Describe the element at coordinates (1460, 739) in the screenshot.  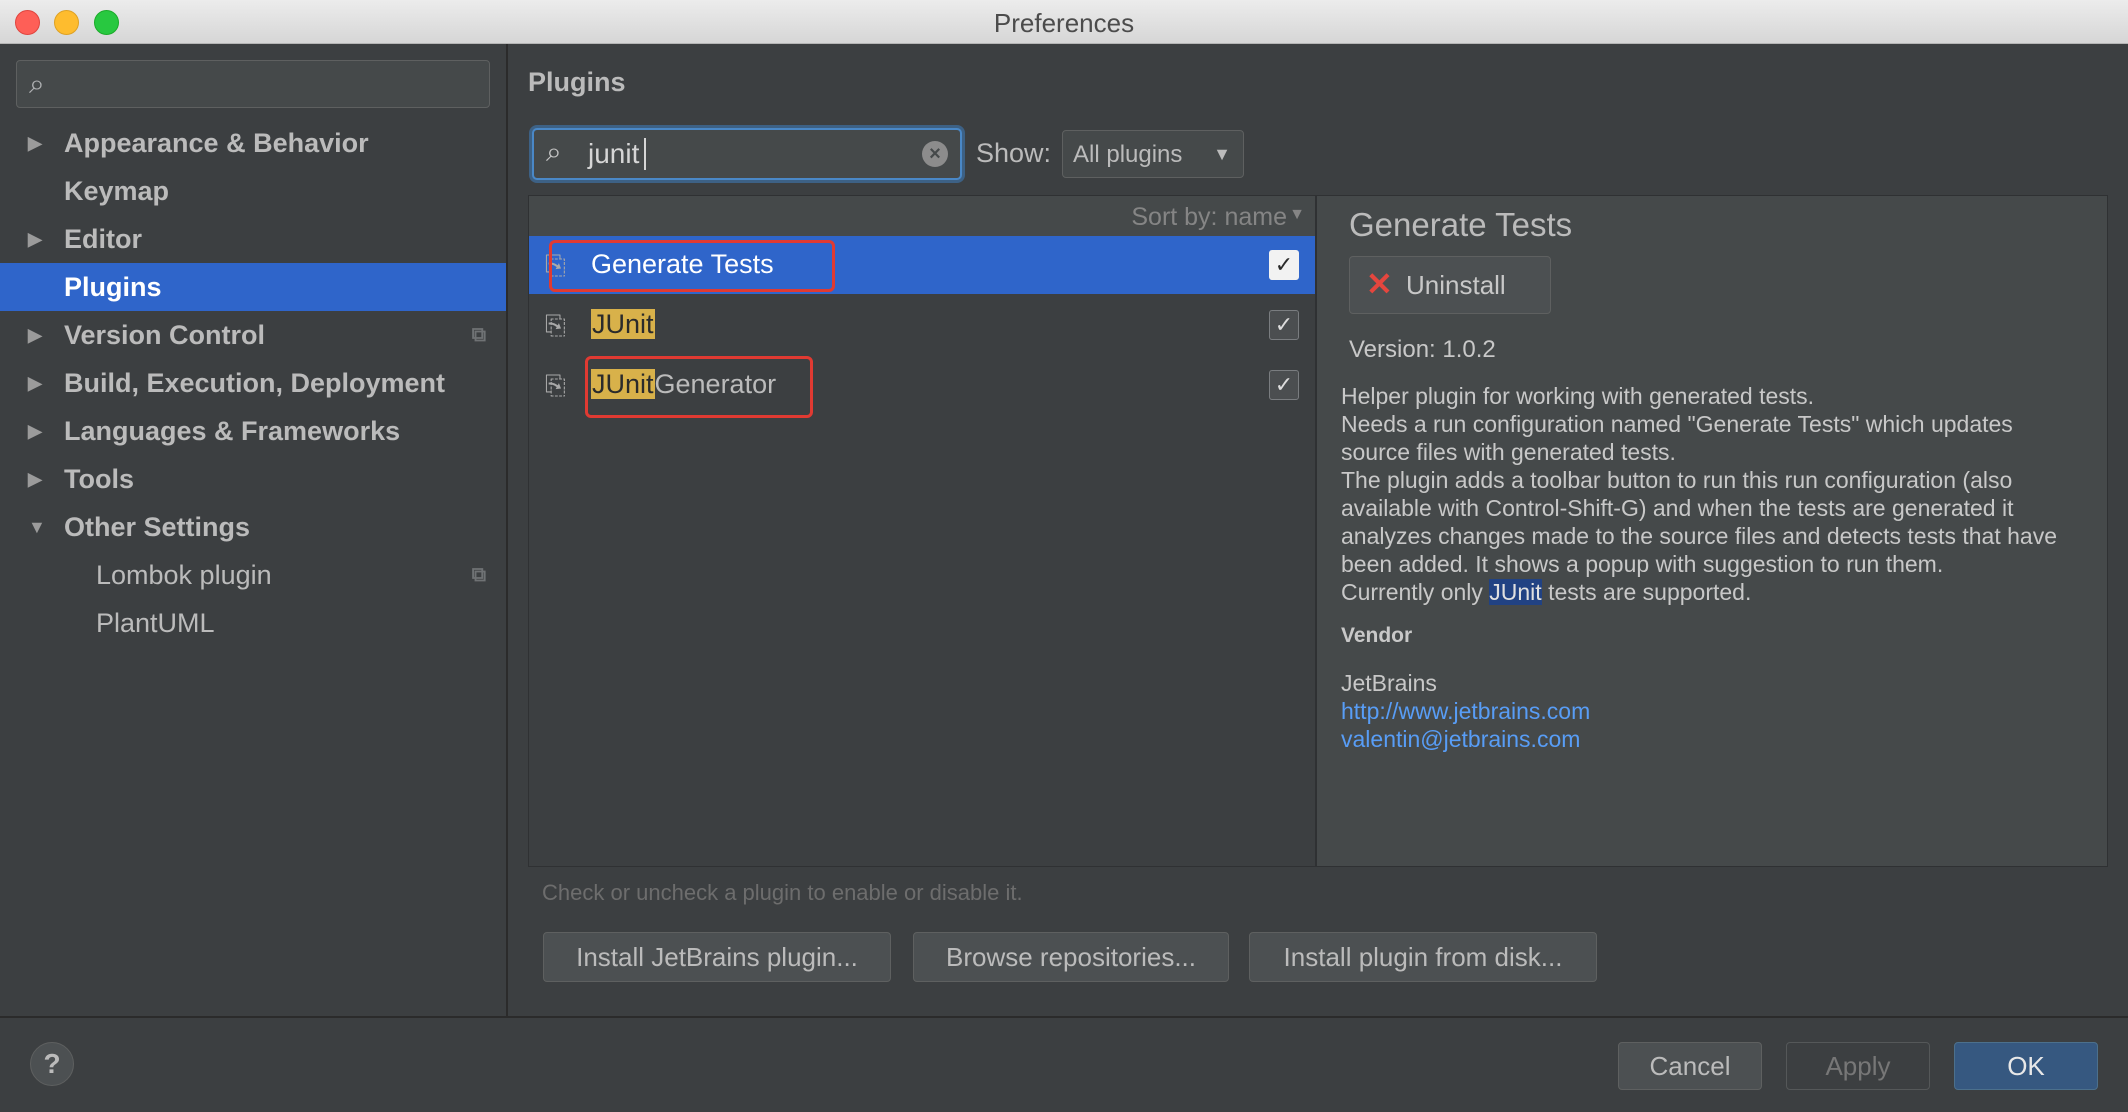
I see `vendor-email-link: valentin@jetbrains.com` at that location.